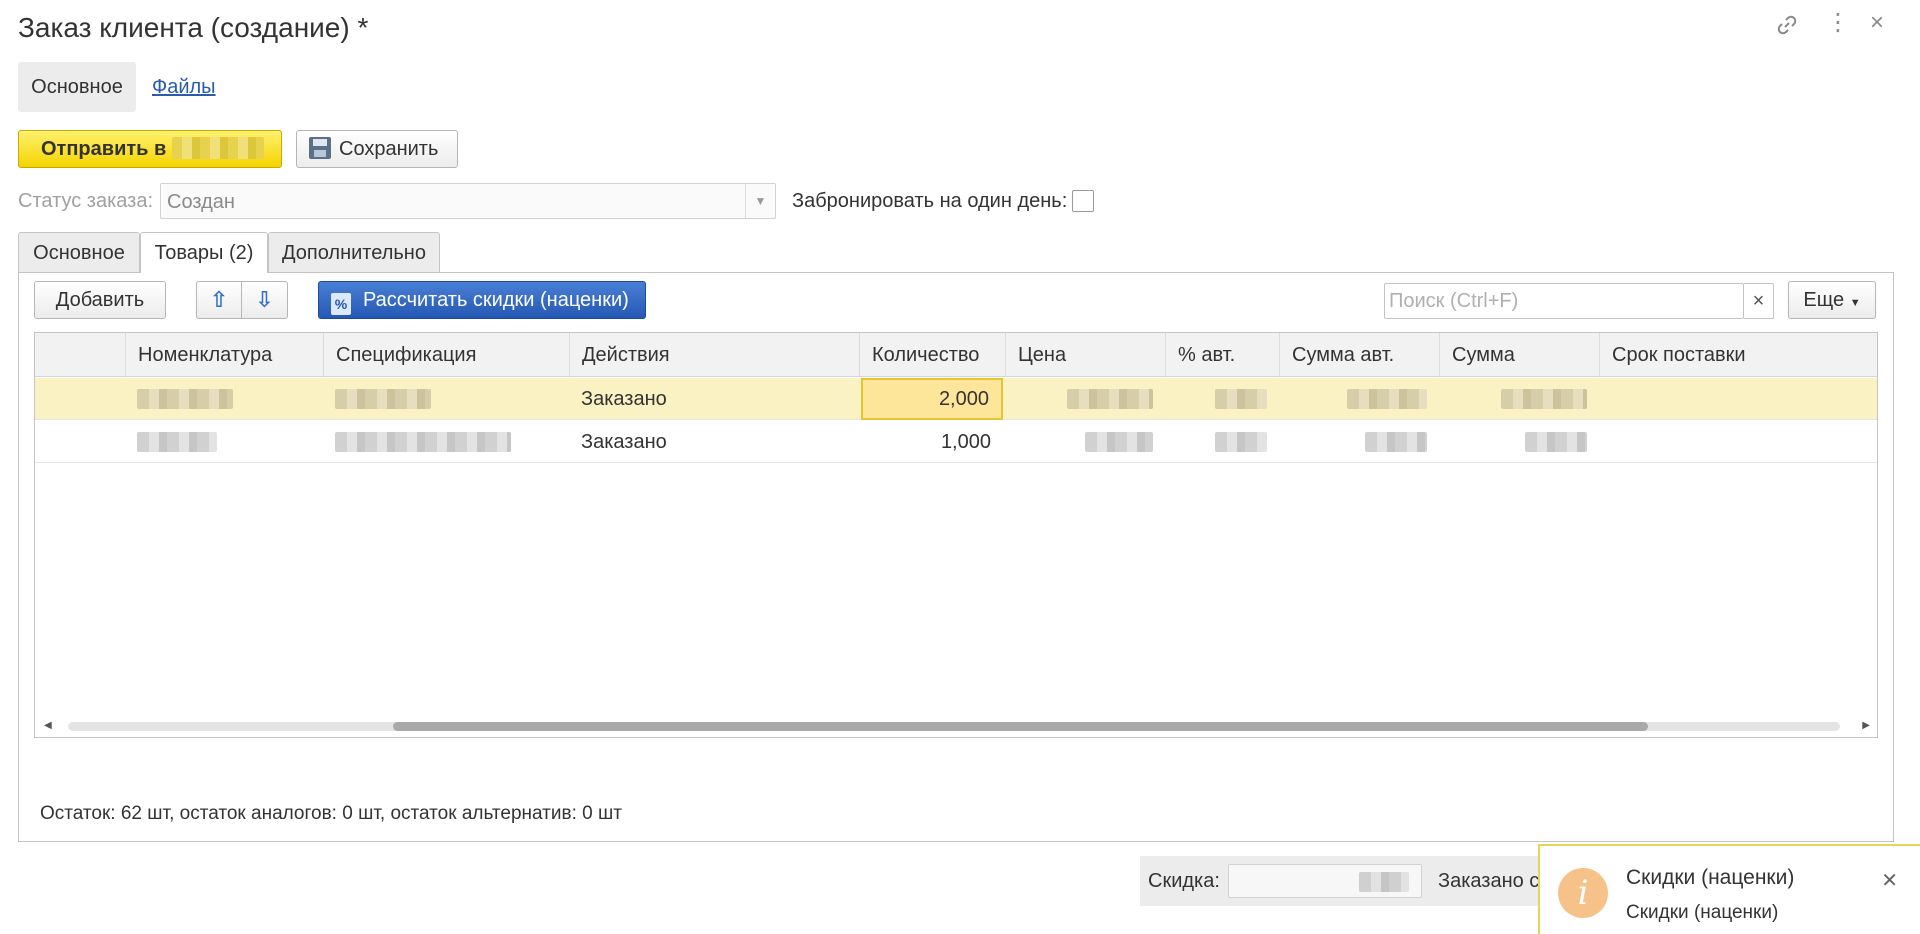 Image resolution: width=1920 pixels, height=934 pixels. What do you see at coordinates (77, 87) in the screenshot?
I see `form-tab-main: Основное` at bounding box center [77, 87].